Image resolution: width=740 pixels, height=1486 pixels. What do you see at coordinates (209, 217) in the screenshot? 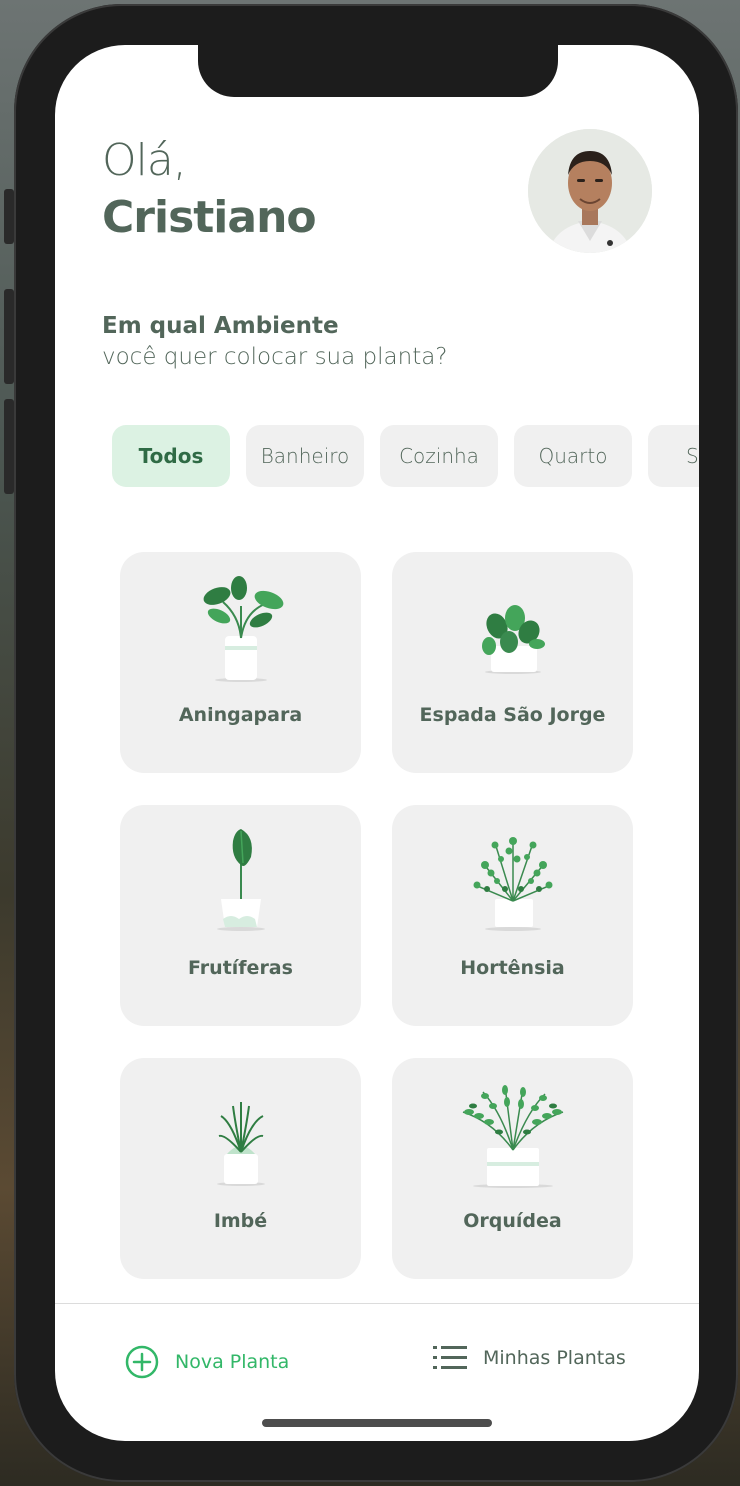
I see `greeting-user-name: Cristiano` at bounding box center [209, 217].